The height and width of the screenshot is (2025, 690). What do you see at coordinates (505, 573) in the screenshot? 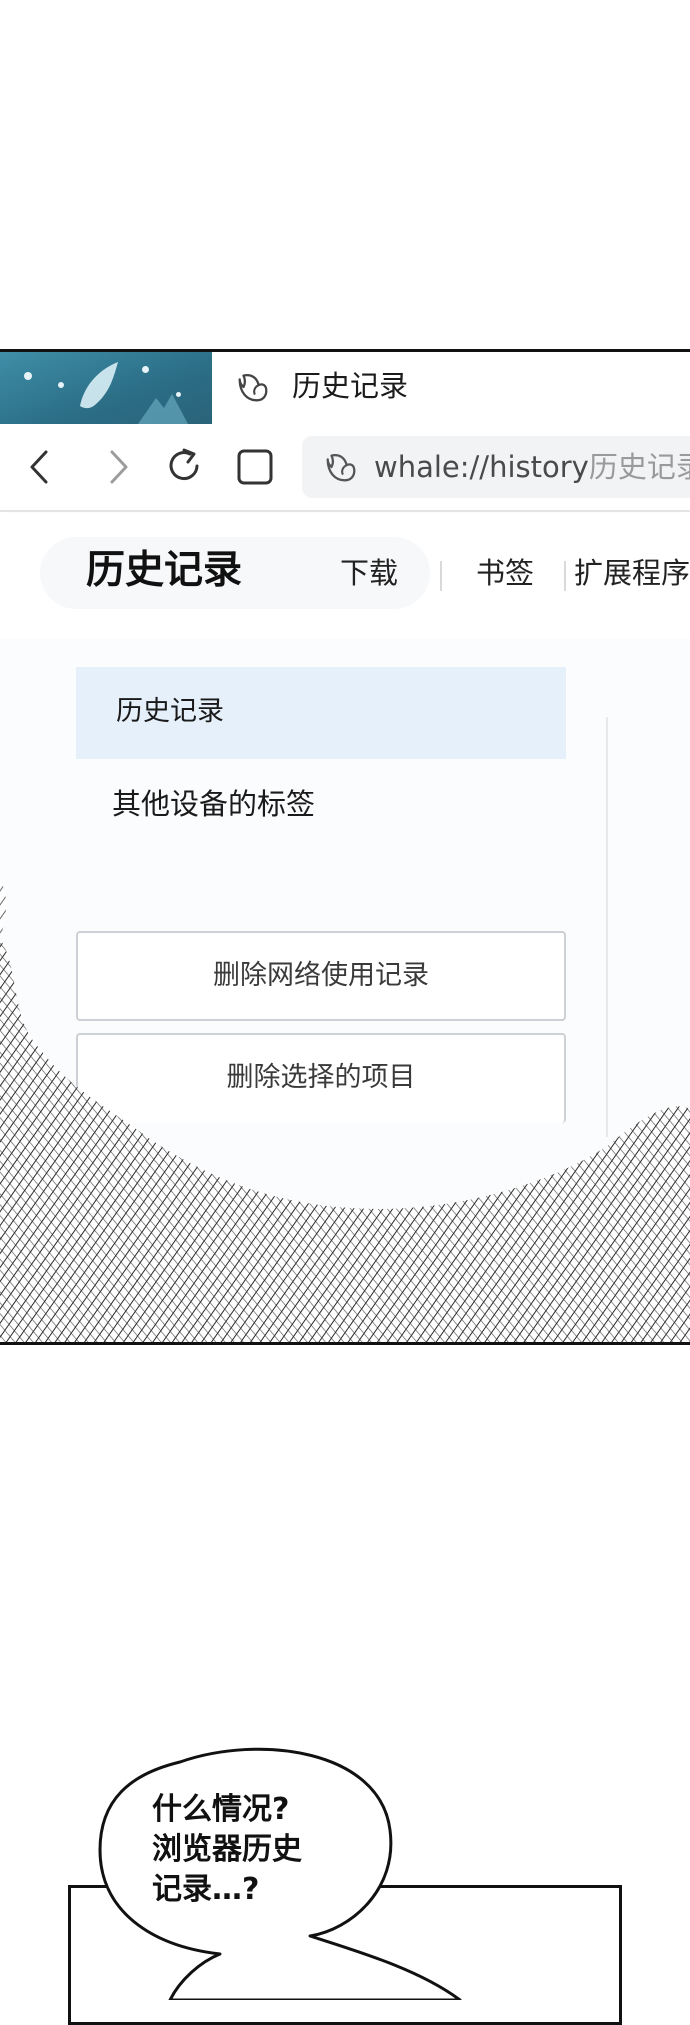
I see `bookmarks-link: 书签` at bounding box center [505, 573].